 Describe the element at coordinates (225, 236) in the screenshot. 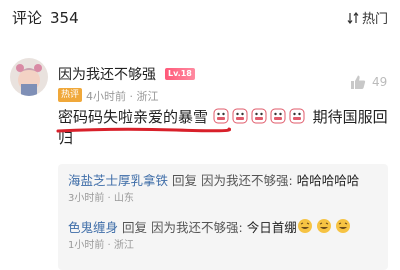

I see `reply-item: 色鬼缠身 回复 因为我还不够强: 今日首绷 1小时前 · 浙江` at that location.